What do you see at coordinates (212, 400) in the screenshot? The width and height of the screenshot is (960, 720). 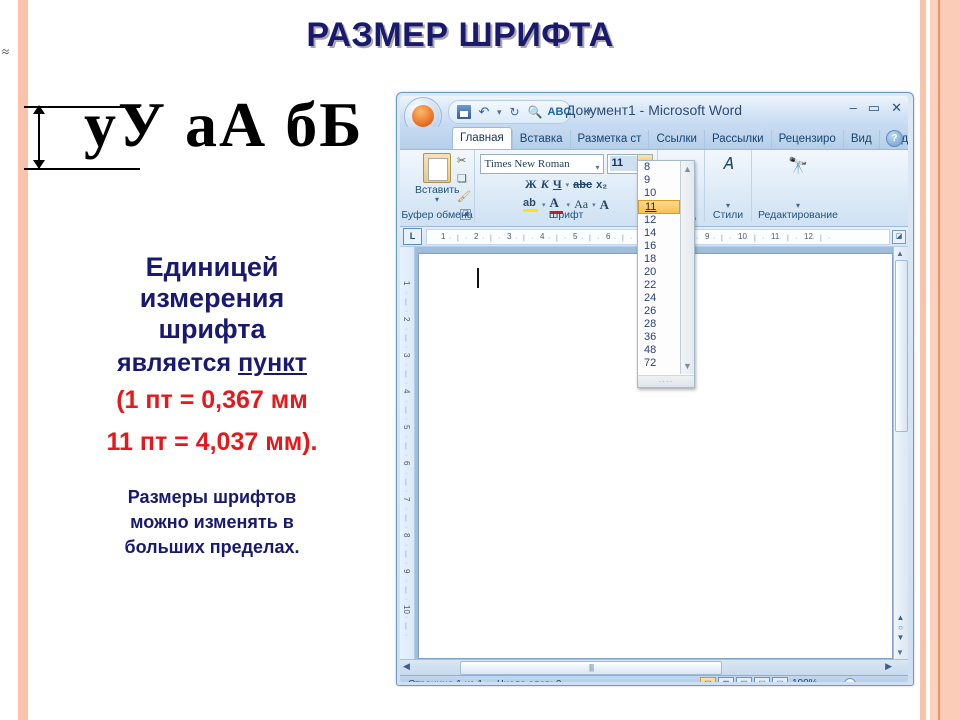 I see `red-line-1: (1 пт = 0,367 мм` at bounding box center [212, 400].